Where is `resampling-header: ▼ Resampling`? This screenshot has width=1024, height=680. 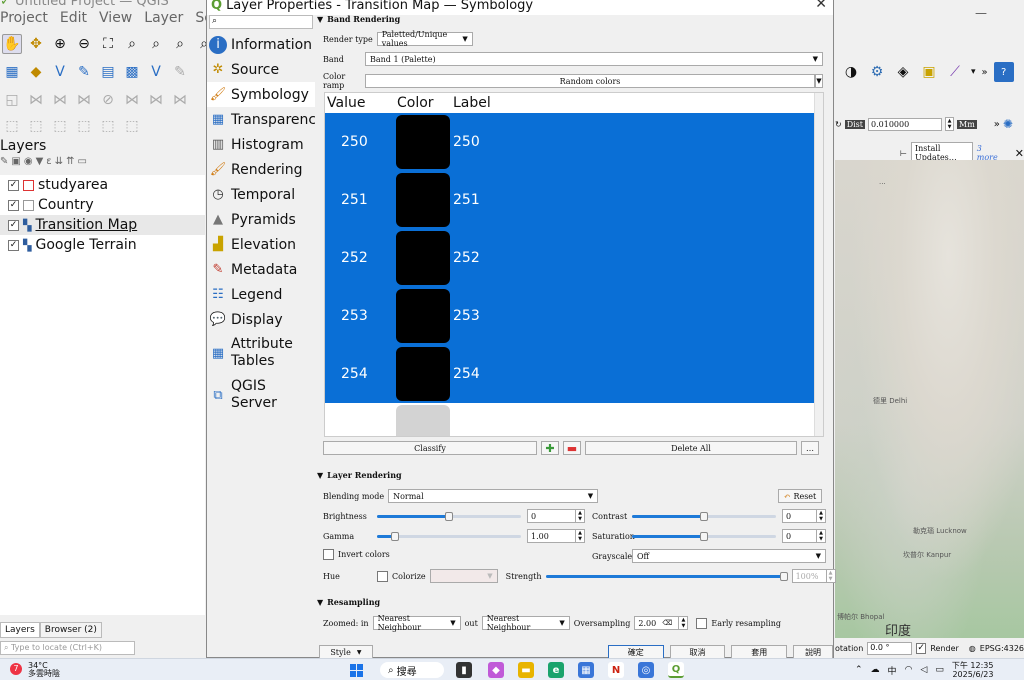
resampling-header: ▼ Resampling is located at coordinates (348, 602).